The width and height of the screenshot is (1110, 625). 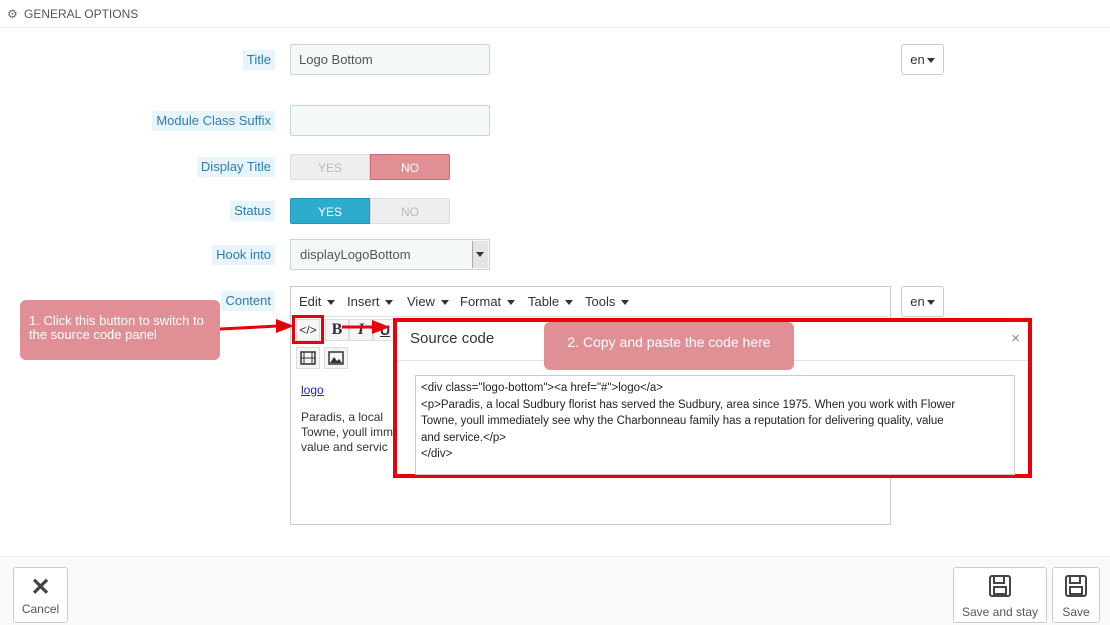 I want to click on menu-tools: Tools, so click(x=607, y=301).